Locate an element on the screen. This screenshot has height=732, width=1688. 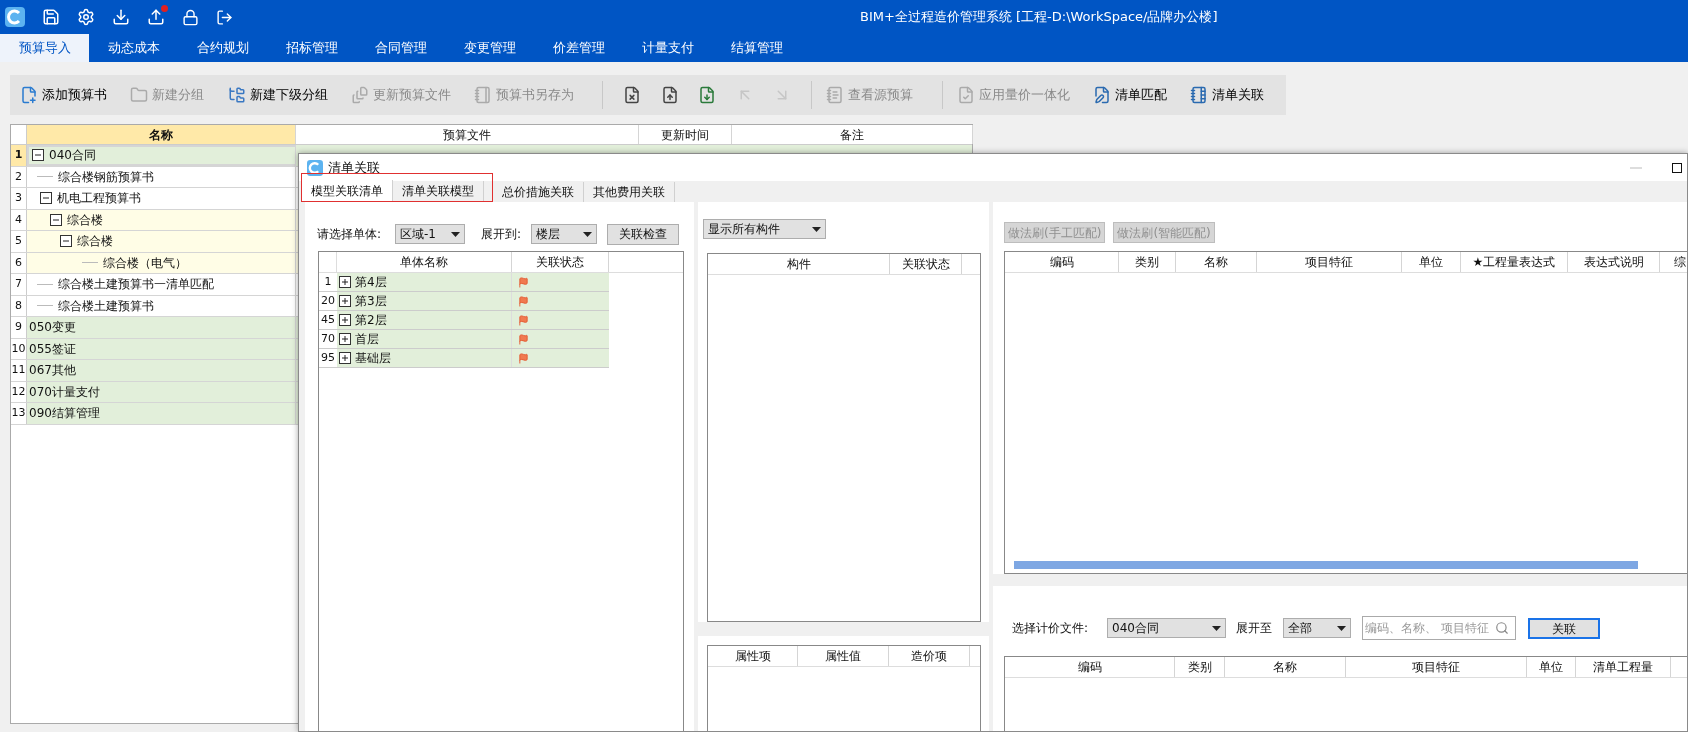
tree-cell: 090结算管理 is located at coordinates (161, 413).